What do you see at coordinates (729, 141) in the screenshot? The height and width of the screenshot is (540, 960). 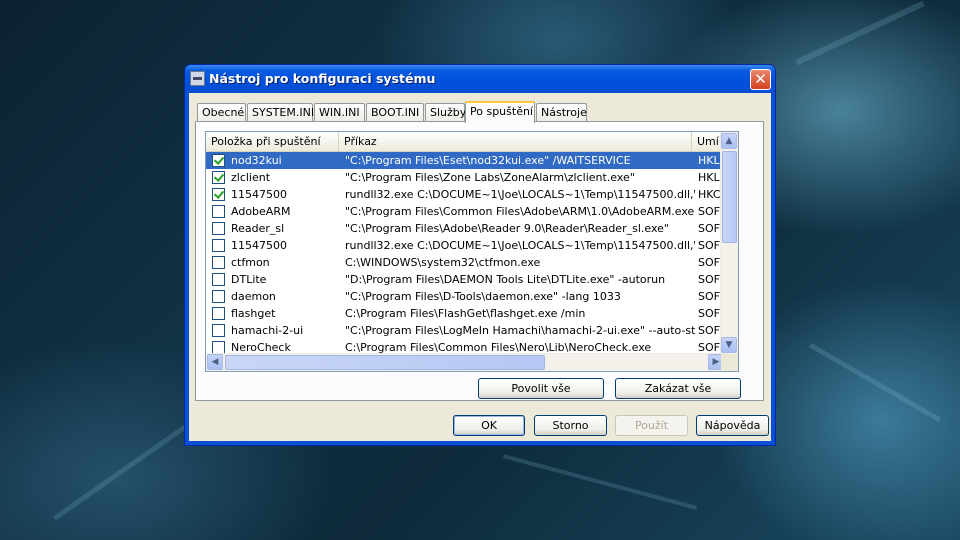 I see `scroll-up-button: ▲` at bounding box center [729, 141].